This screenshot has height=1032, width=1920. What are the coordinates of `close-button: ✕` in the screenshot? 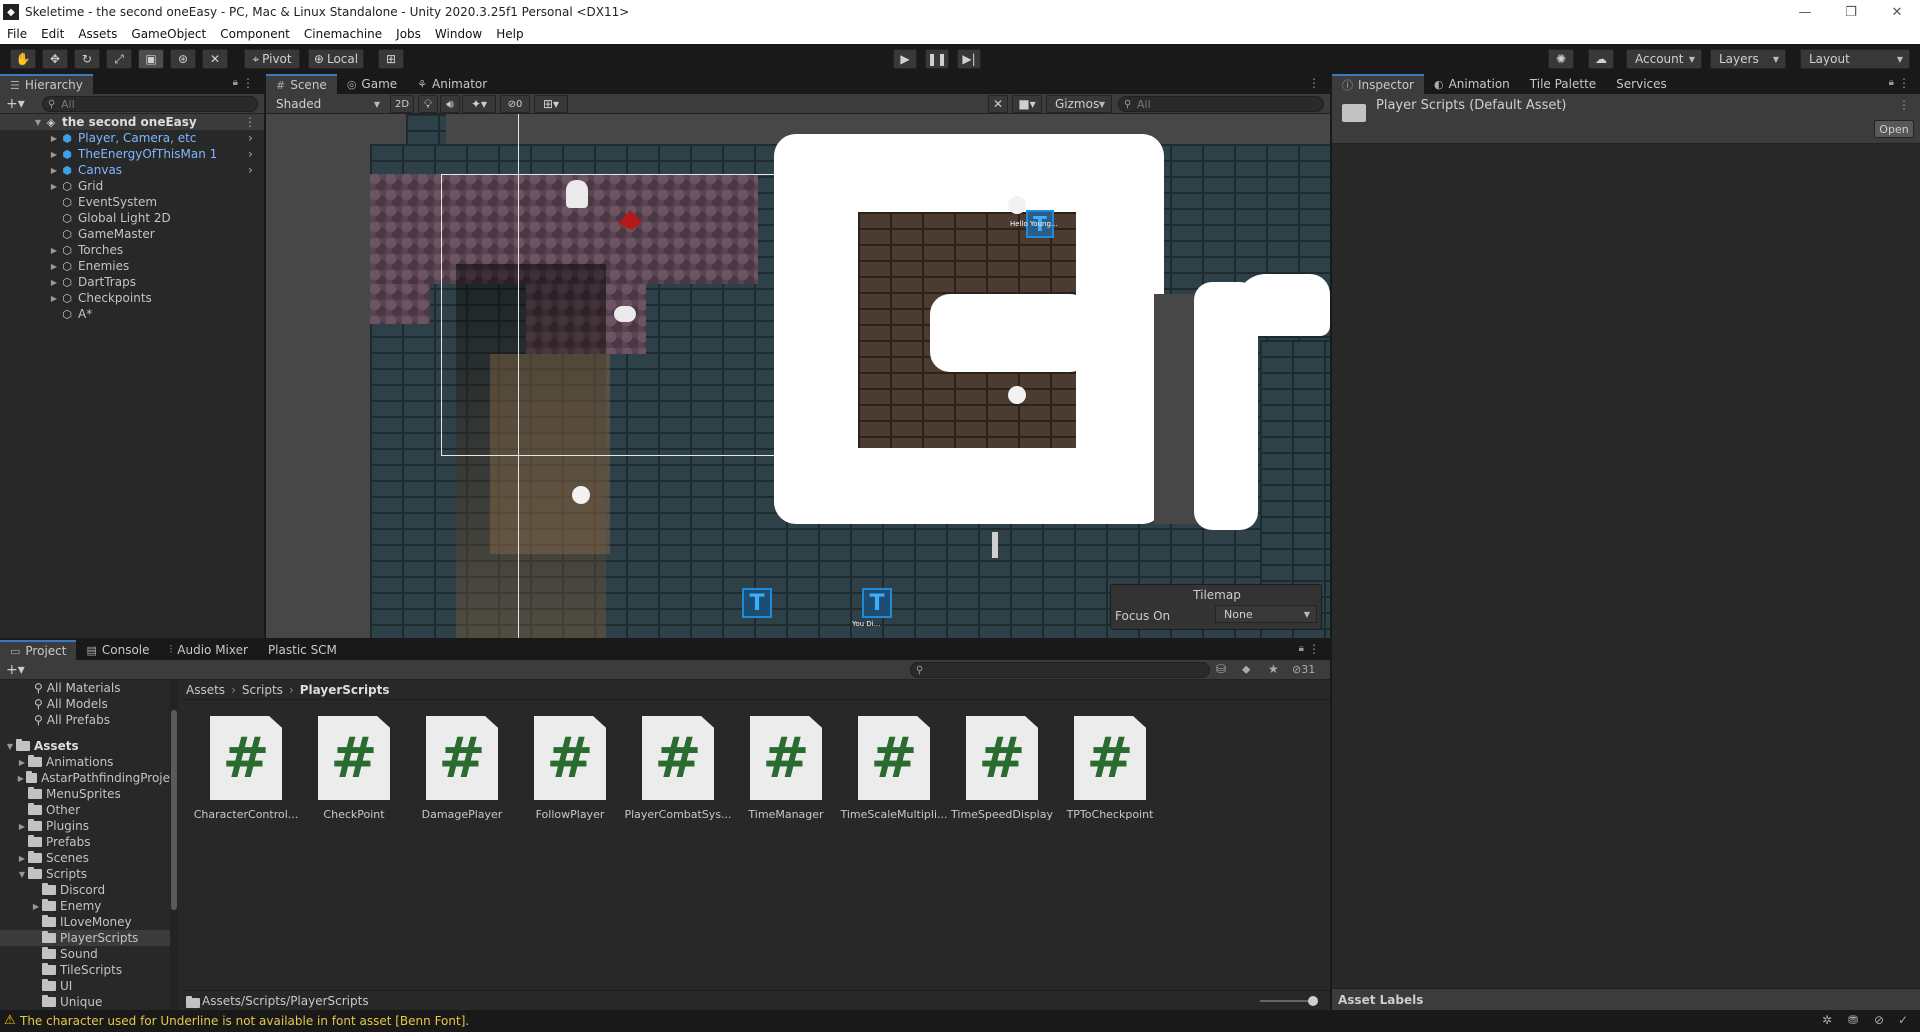 It's located at (1897, 12).